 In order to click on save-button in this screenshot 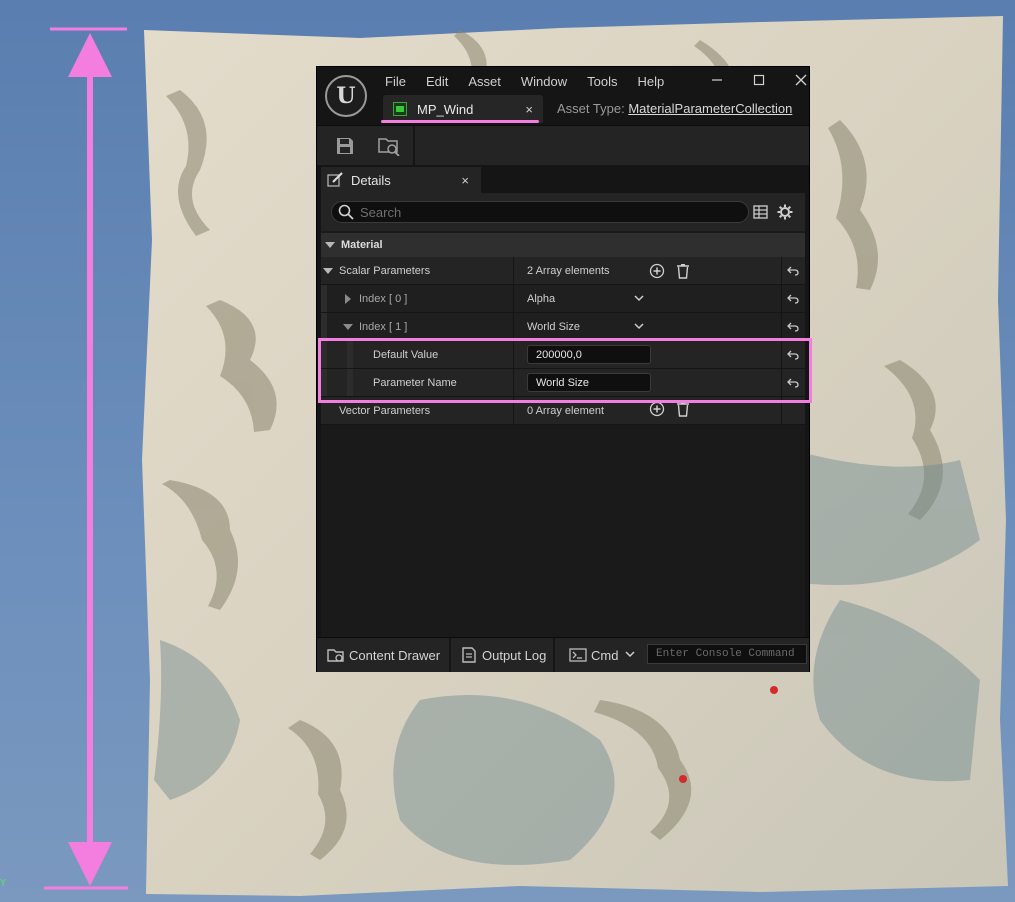, I will do `click(345, 146)`.